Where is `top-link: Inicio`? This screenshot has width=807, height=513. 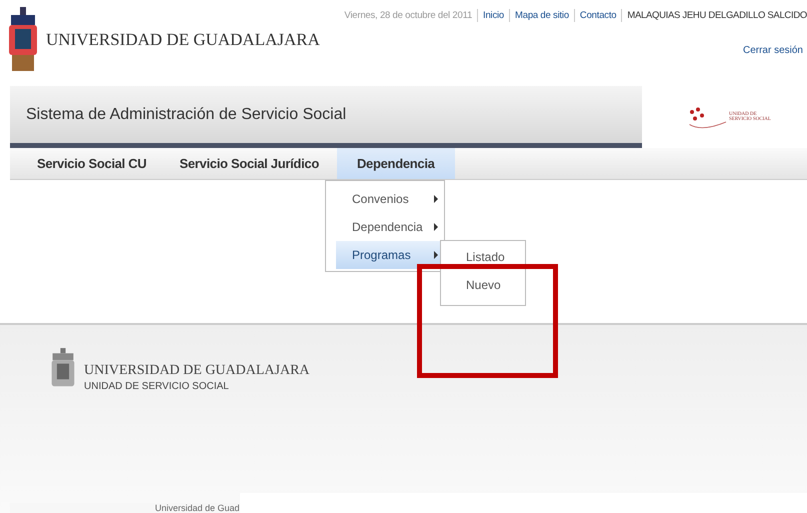 top-link: Inicio is located at coordinates (494, 15).